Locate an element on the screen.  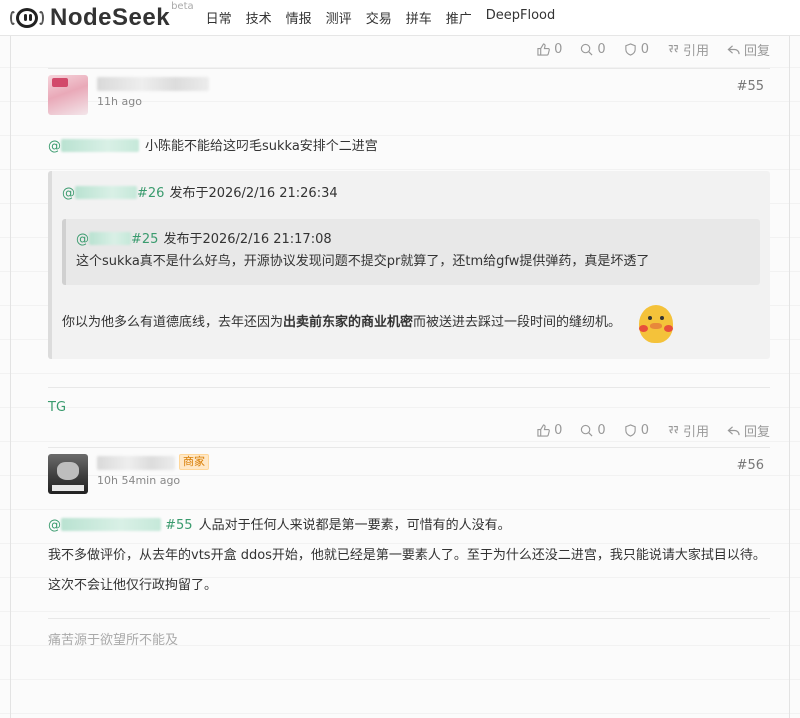
nested-quote-header: @ #25 发布于2026/2/16 21:17:08 is located at coordinates (413, 240).